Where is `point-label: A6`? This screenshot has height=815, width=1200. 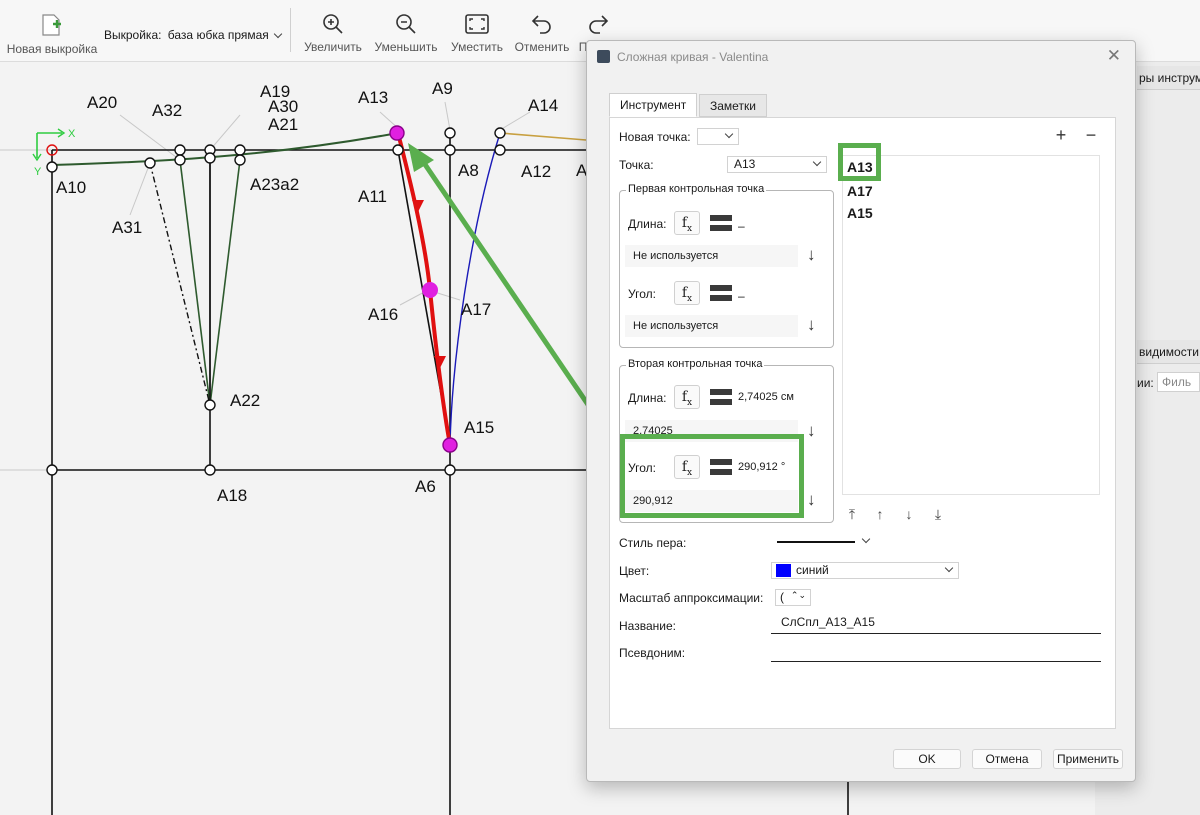
point-label: A6 is located at coordinates (425, 486).